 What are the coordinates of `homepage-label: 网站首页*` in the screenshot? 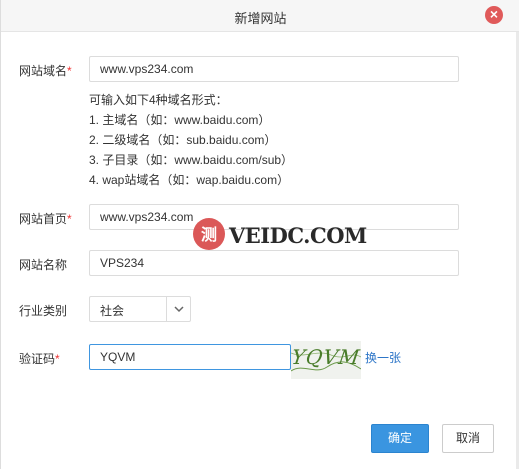 It's located at (45, 218).